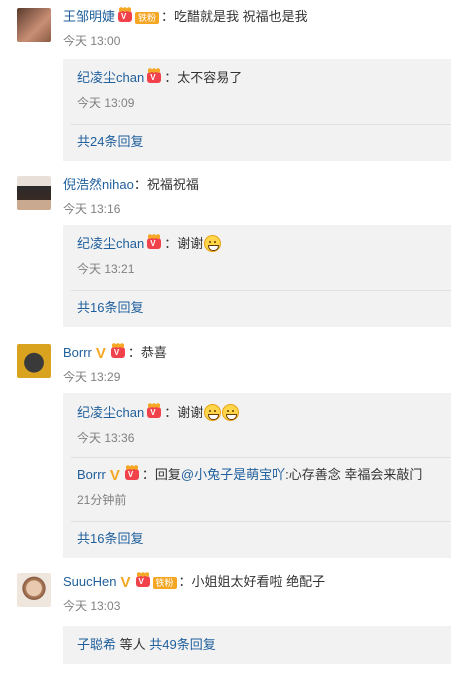 The height and width of the screenshot is (677, 451). I want to click on more-replies-link: 共49条回复, so click(182, 644).